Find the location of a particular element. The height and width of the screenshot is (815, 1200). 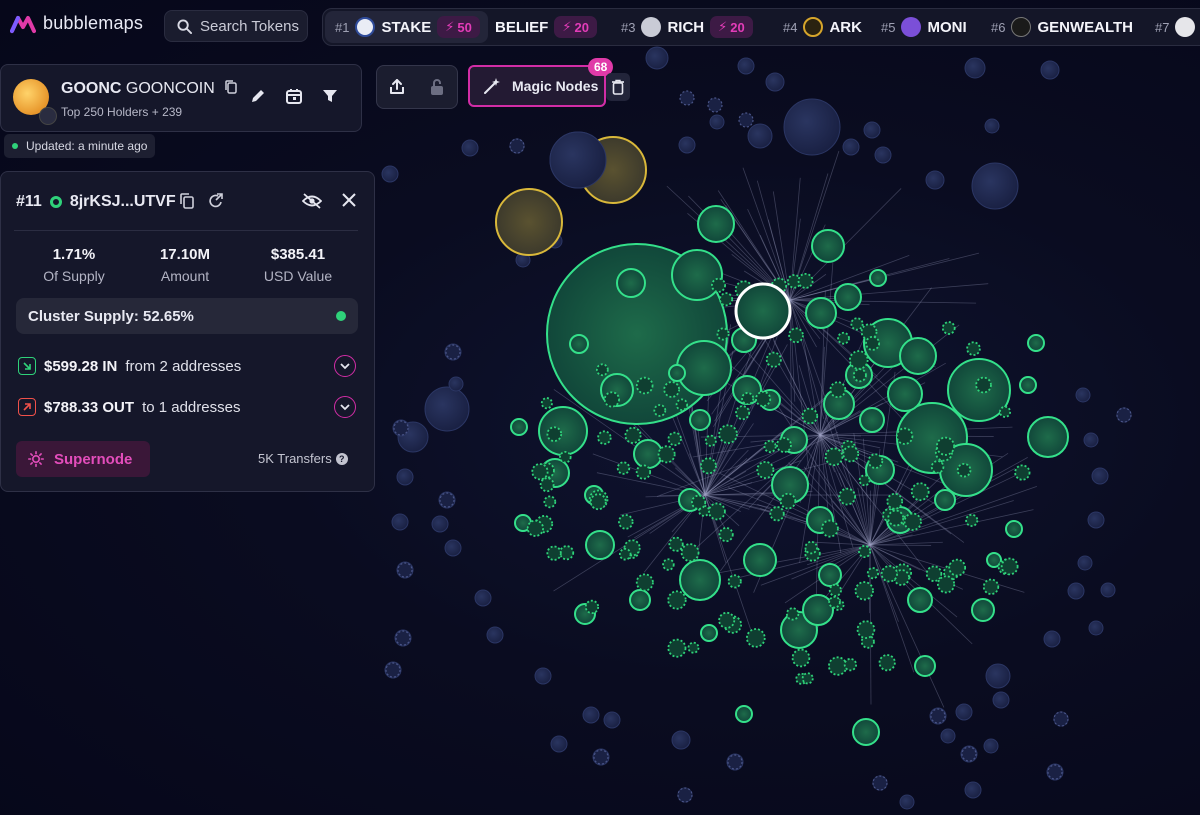

search-input: Search Tokens is located at coordinates (236, 26).